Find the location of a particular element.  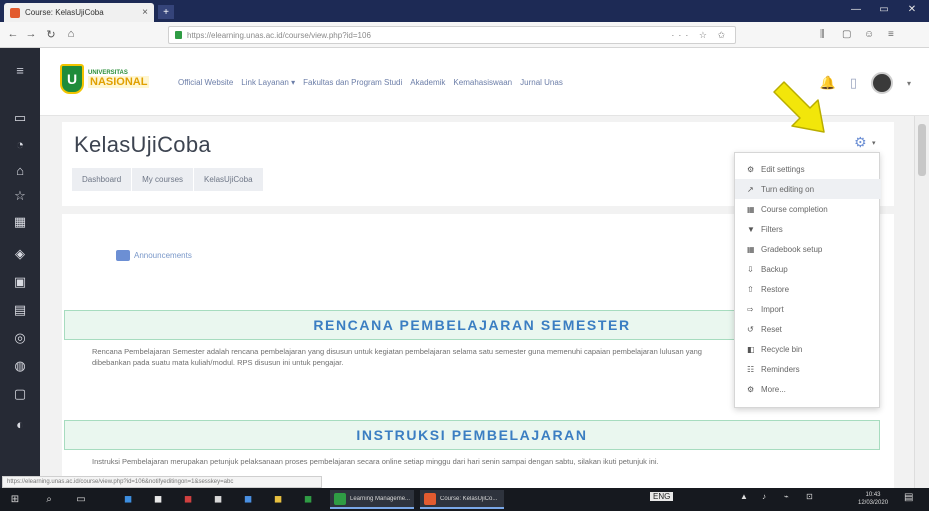

messages-icon: ▯ is located at coordinates (853, 83).